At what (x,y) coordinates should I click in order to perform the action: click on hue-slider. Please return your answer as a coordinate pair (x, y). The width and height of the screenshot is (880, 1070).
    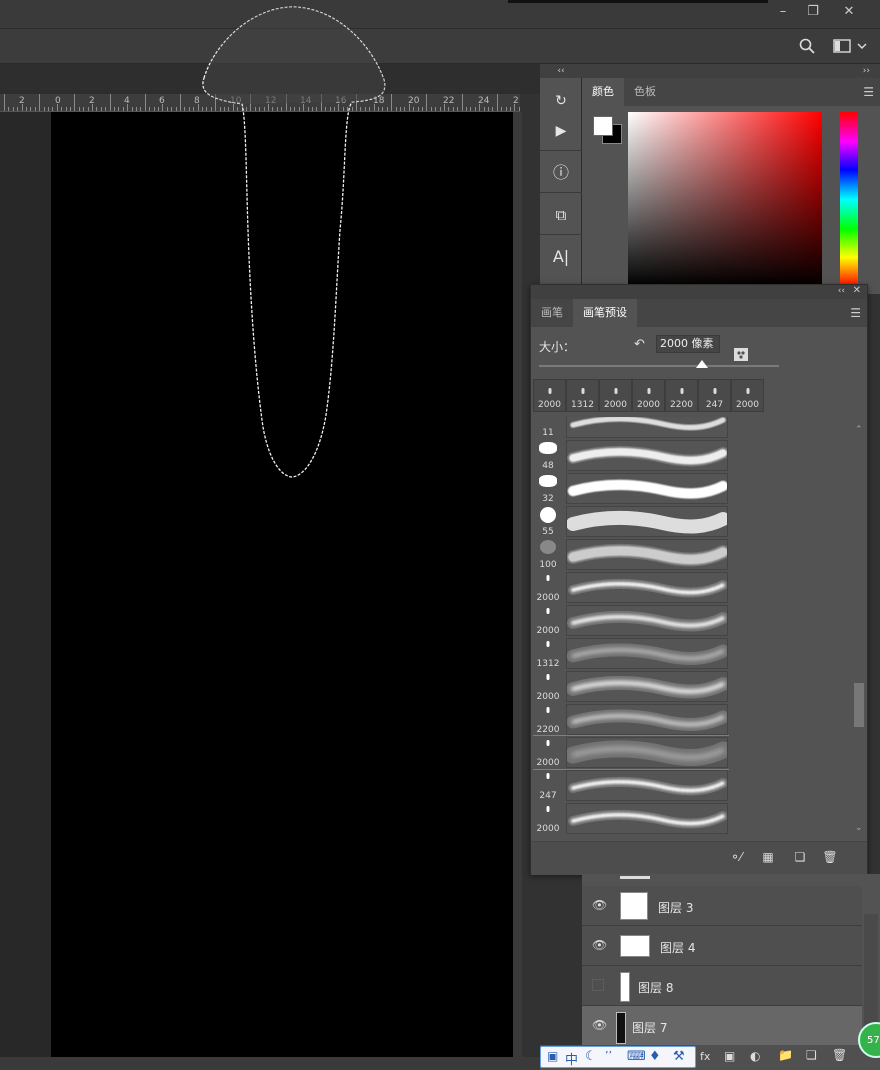
    Looking at the image, I should click on (849, 199).